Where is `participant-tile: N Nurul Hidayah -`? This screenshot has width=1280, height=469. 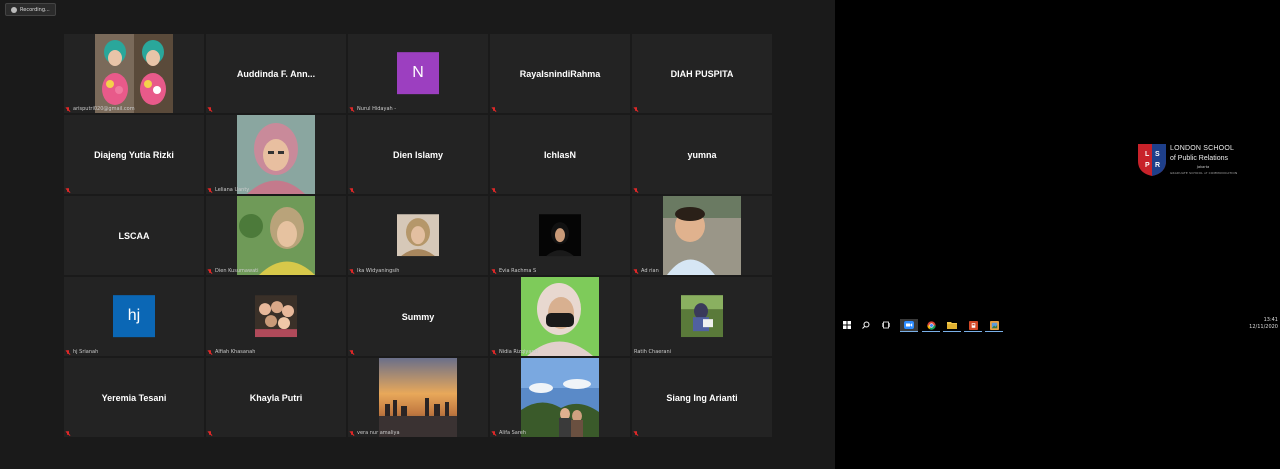
participant-tile: N Nurul Hidayah - is located at coordinates (418, 73).